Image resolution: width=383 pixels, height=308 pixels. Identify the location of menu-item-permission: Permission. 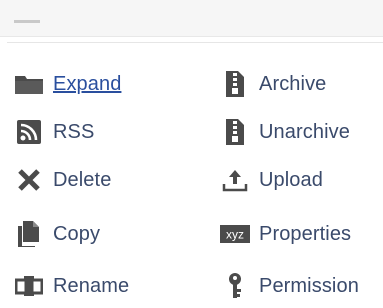
(289, 286).